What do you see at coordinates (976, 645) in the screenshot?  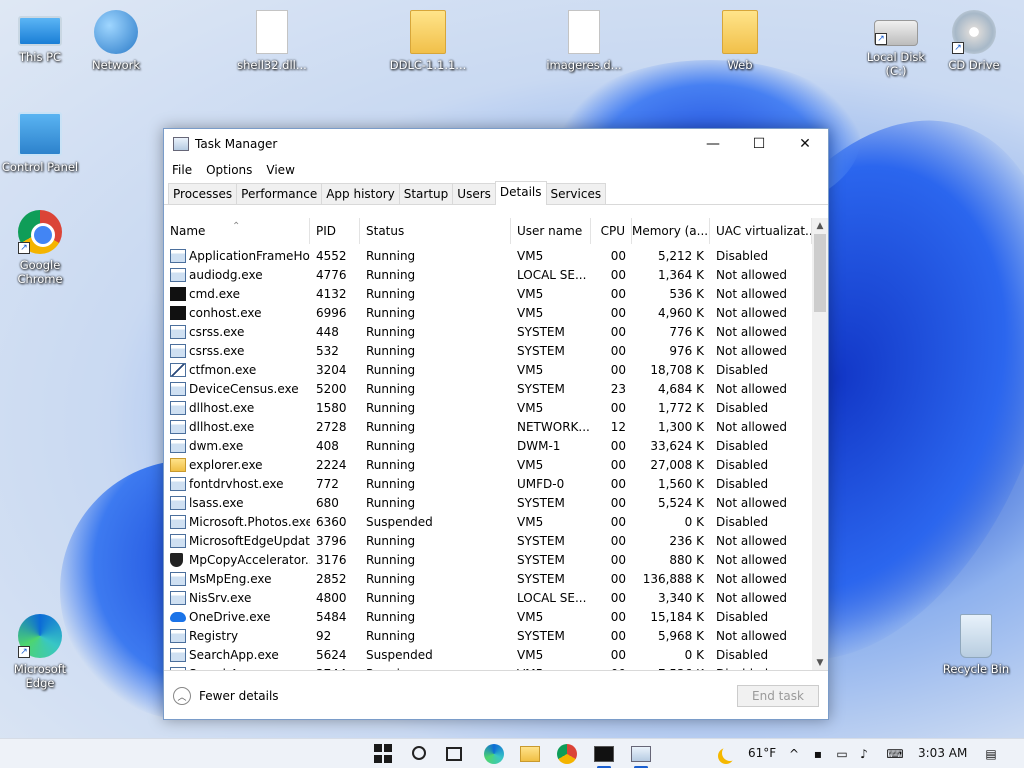 I see `desktop-icon-recycle-bin: Recycle Bin` at bounding box center [976, 645].